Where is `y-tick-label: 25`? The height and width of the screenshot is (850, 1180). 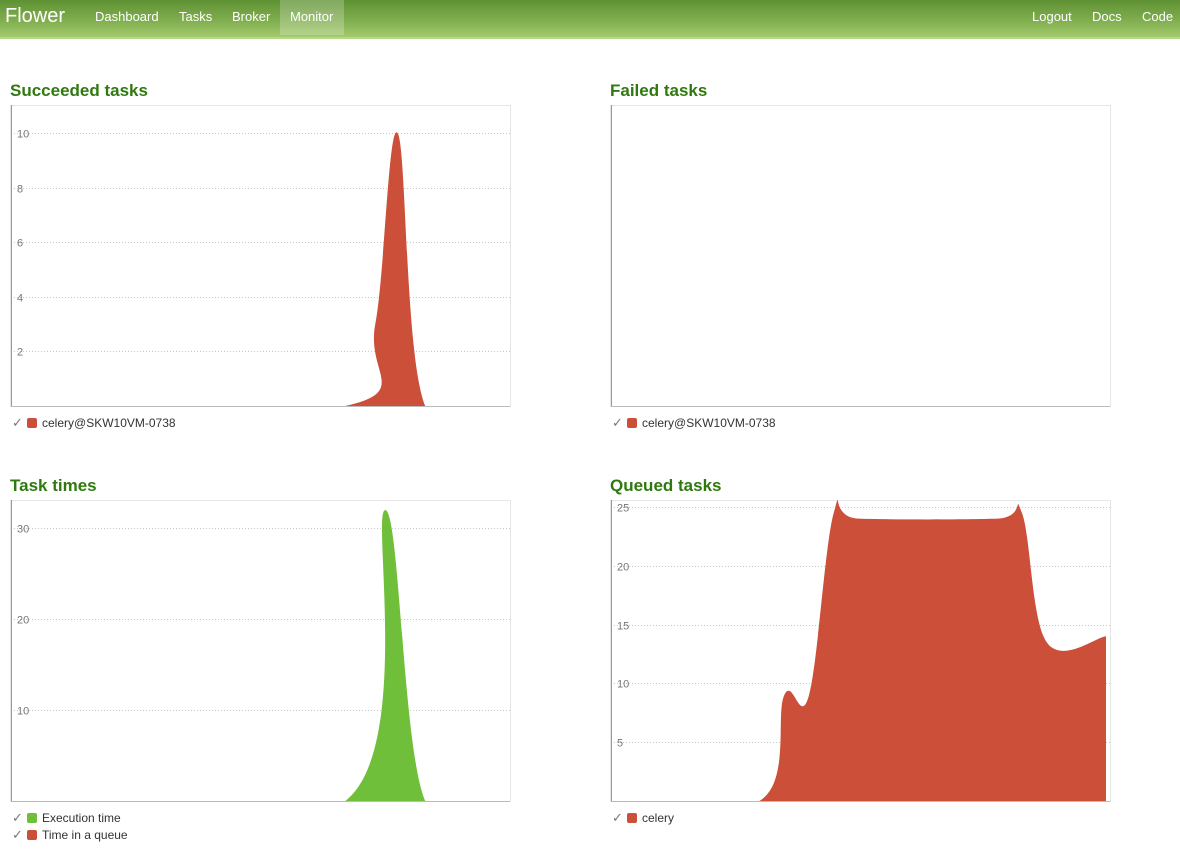 y-tick-label: 25 is located at coordinates (623, 509).